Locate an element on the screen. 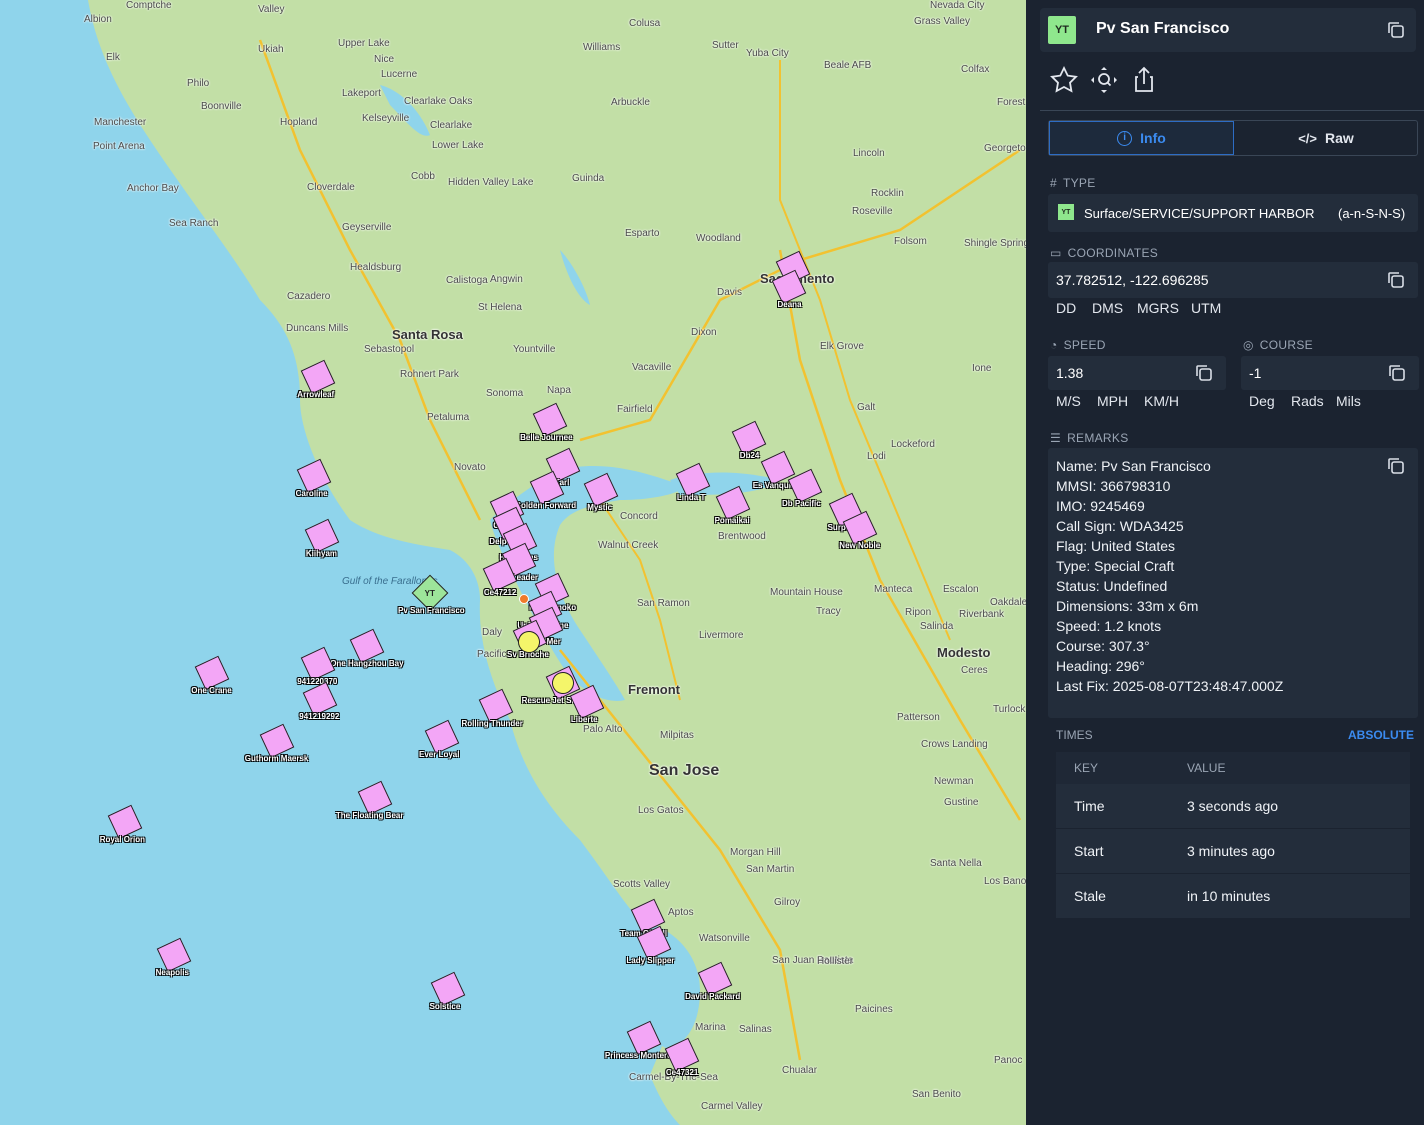 The width and height of the screenshot is (1424, 1125). place-label: Nevada City is located at coordinates (957, 5).